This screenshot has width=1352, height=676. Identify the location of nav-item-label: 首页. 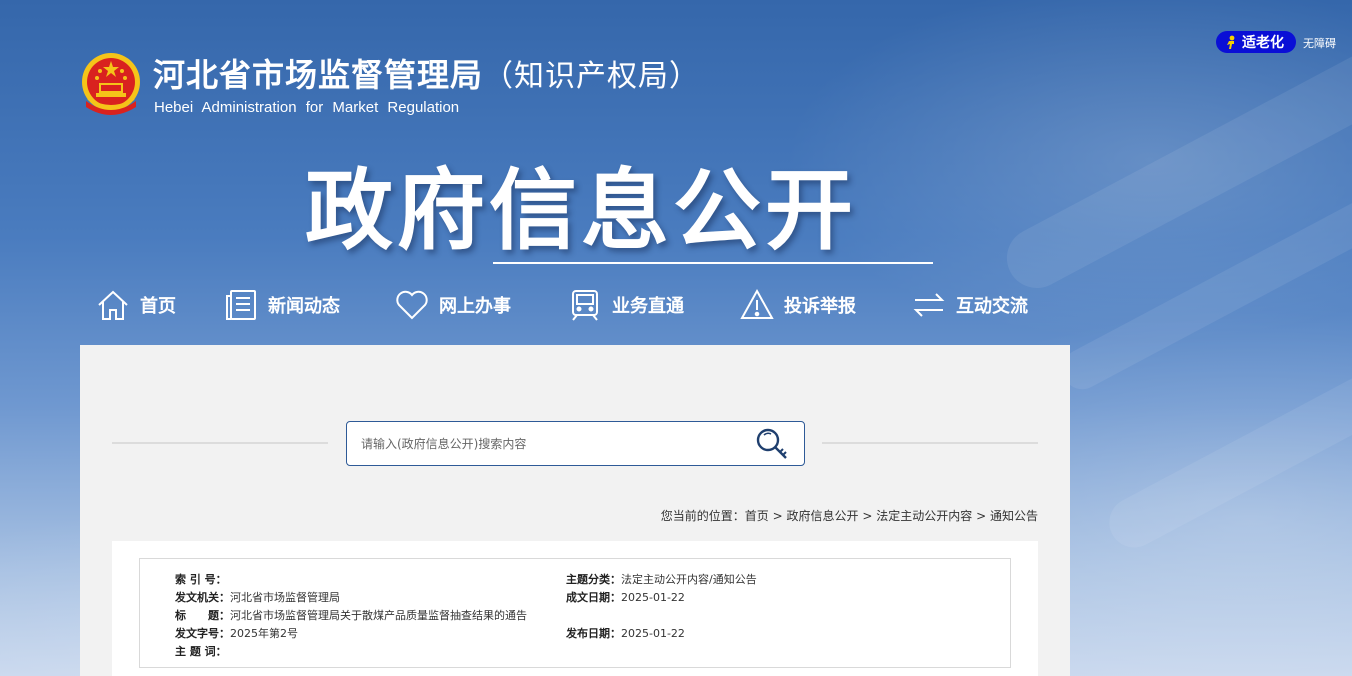
(158, 306).